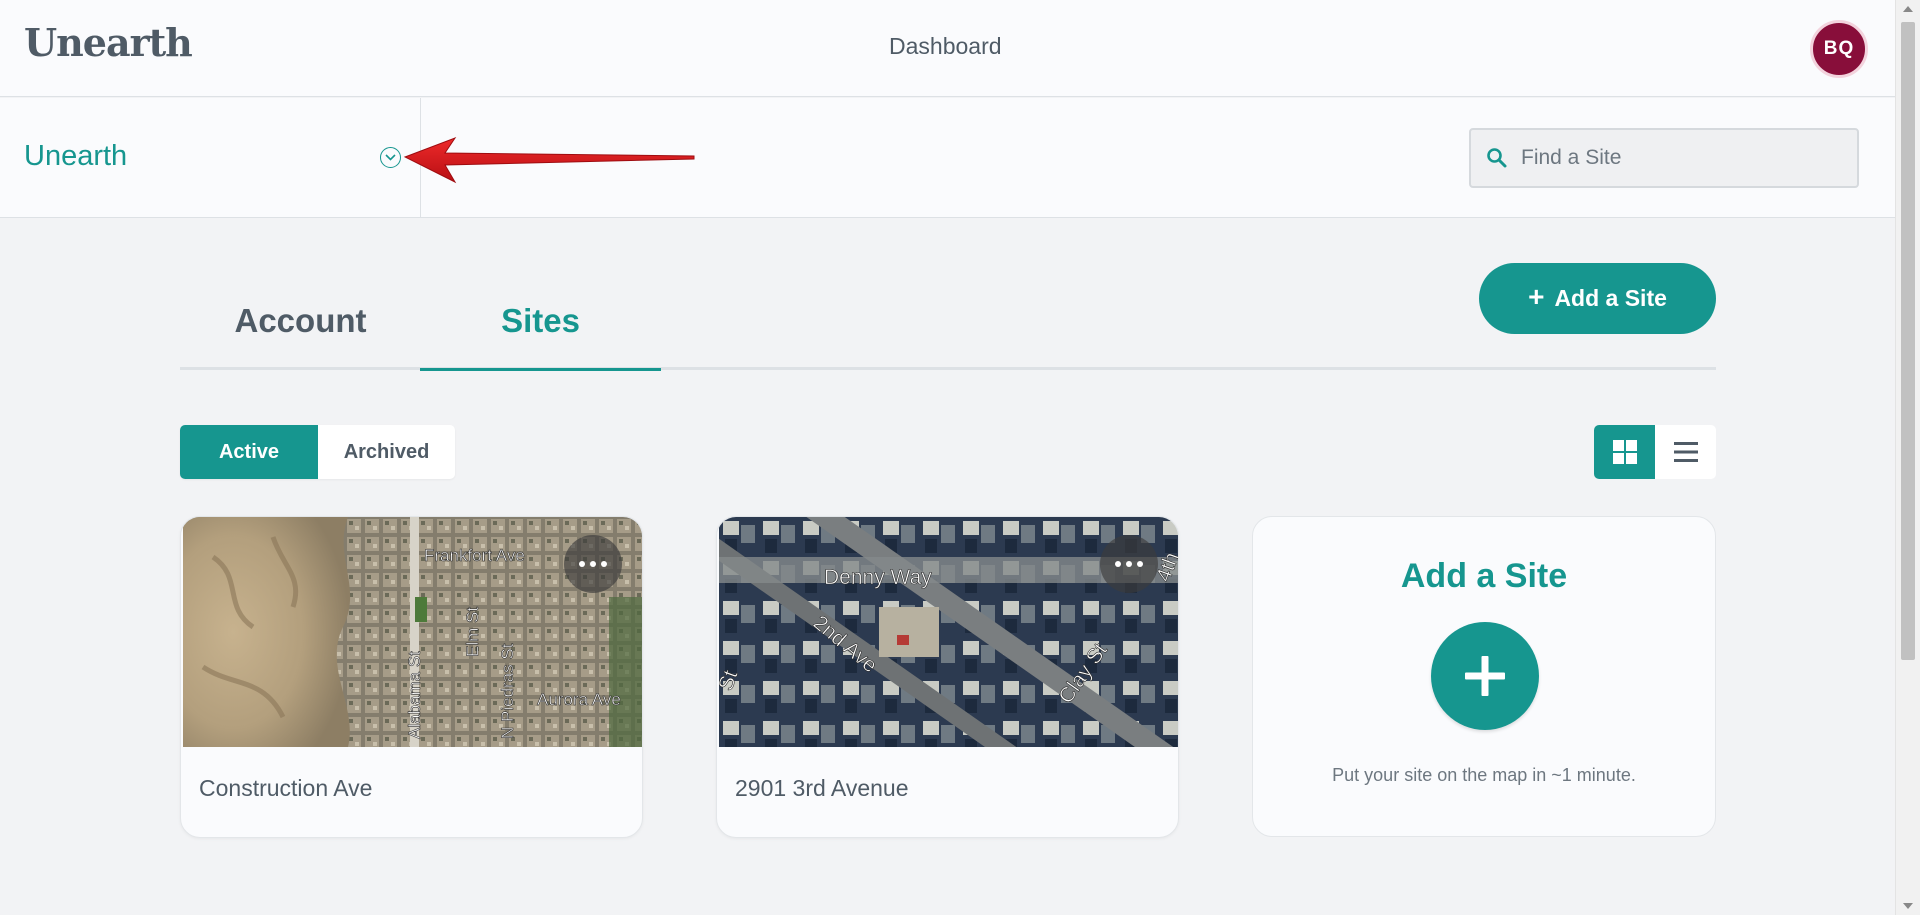  Describe the element at coordinates (300, 335) in the screenshot. I see `tab-account: Account` at that location.